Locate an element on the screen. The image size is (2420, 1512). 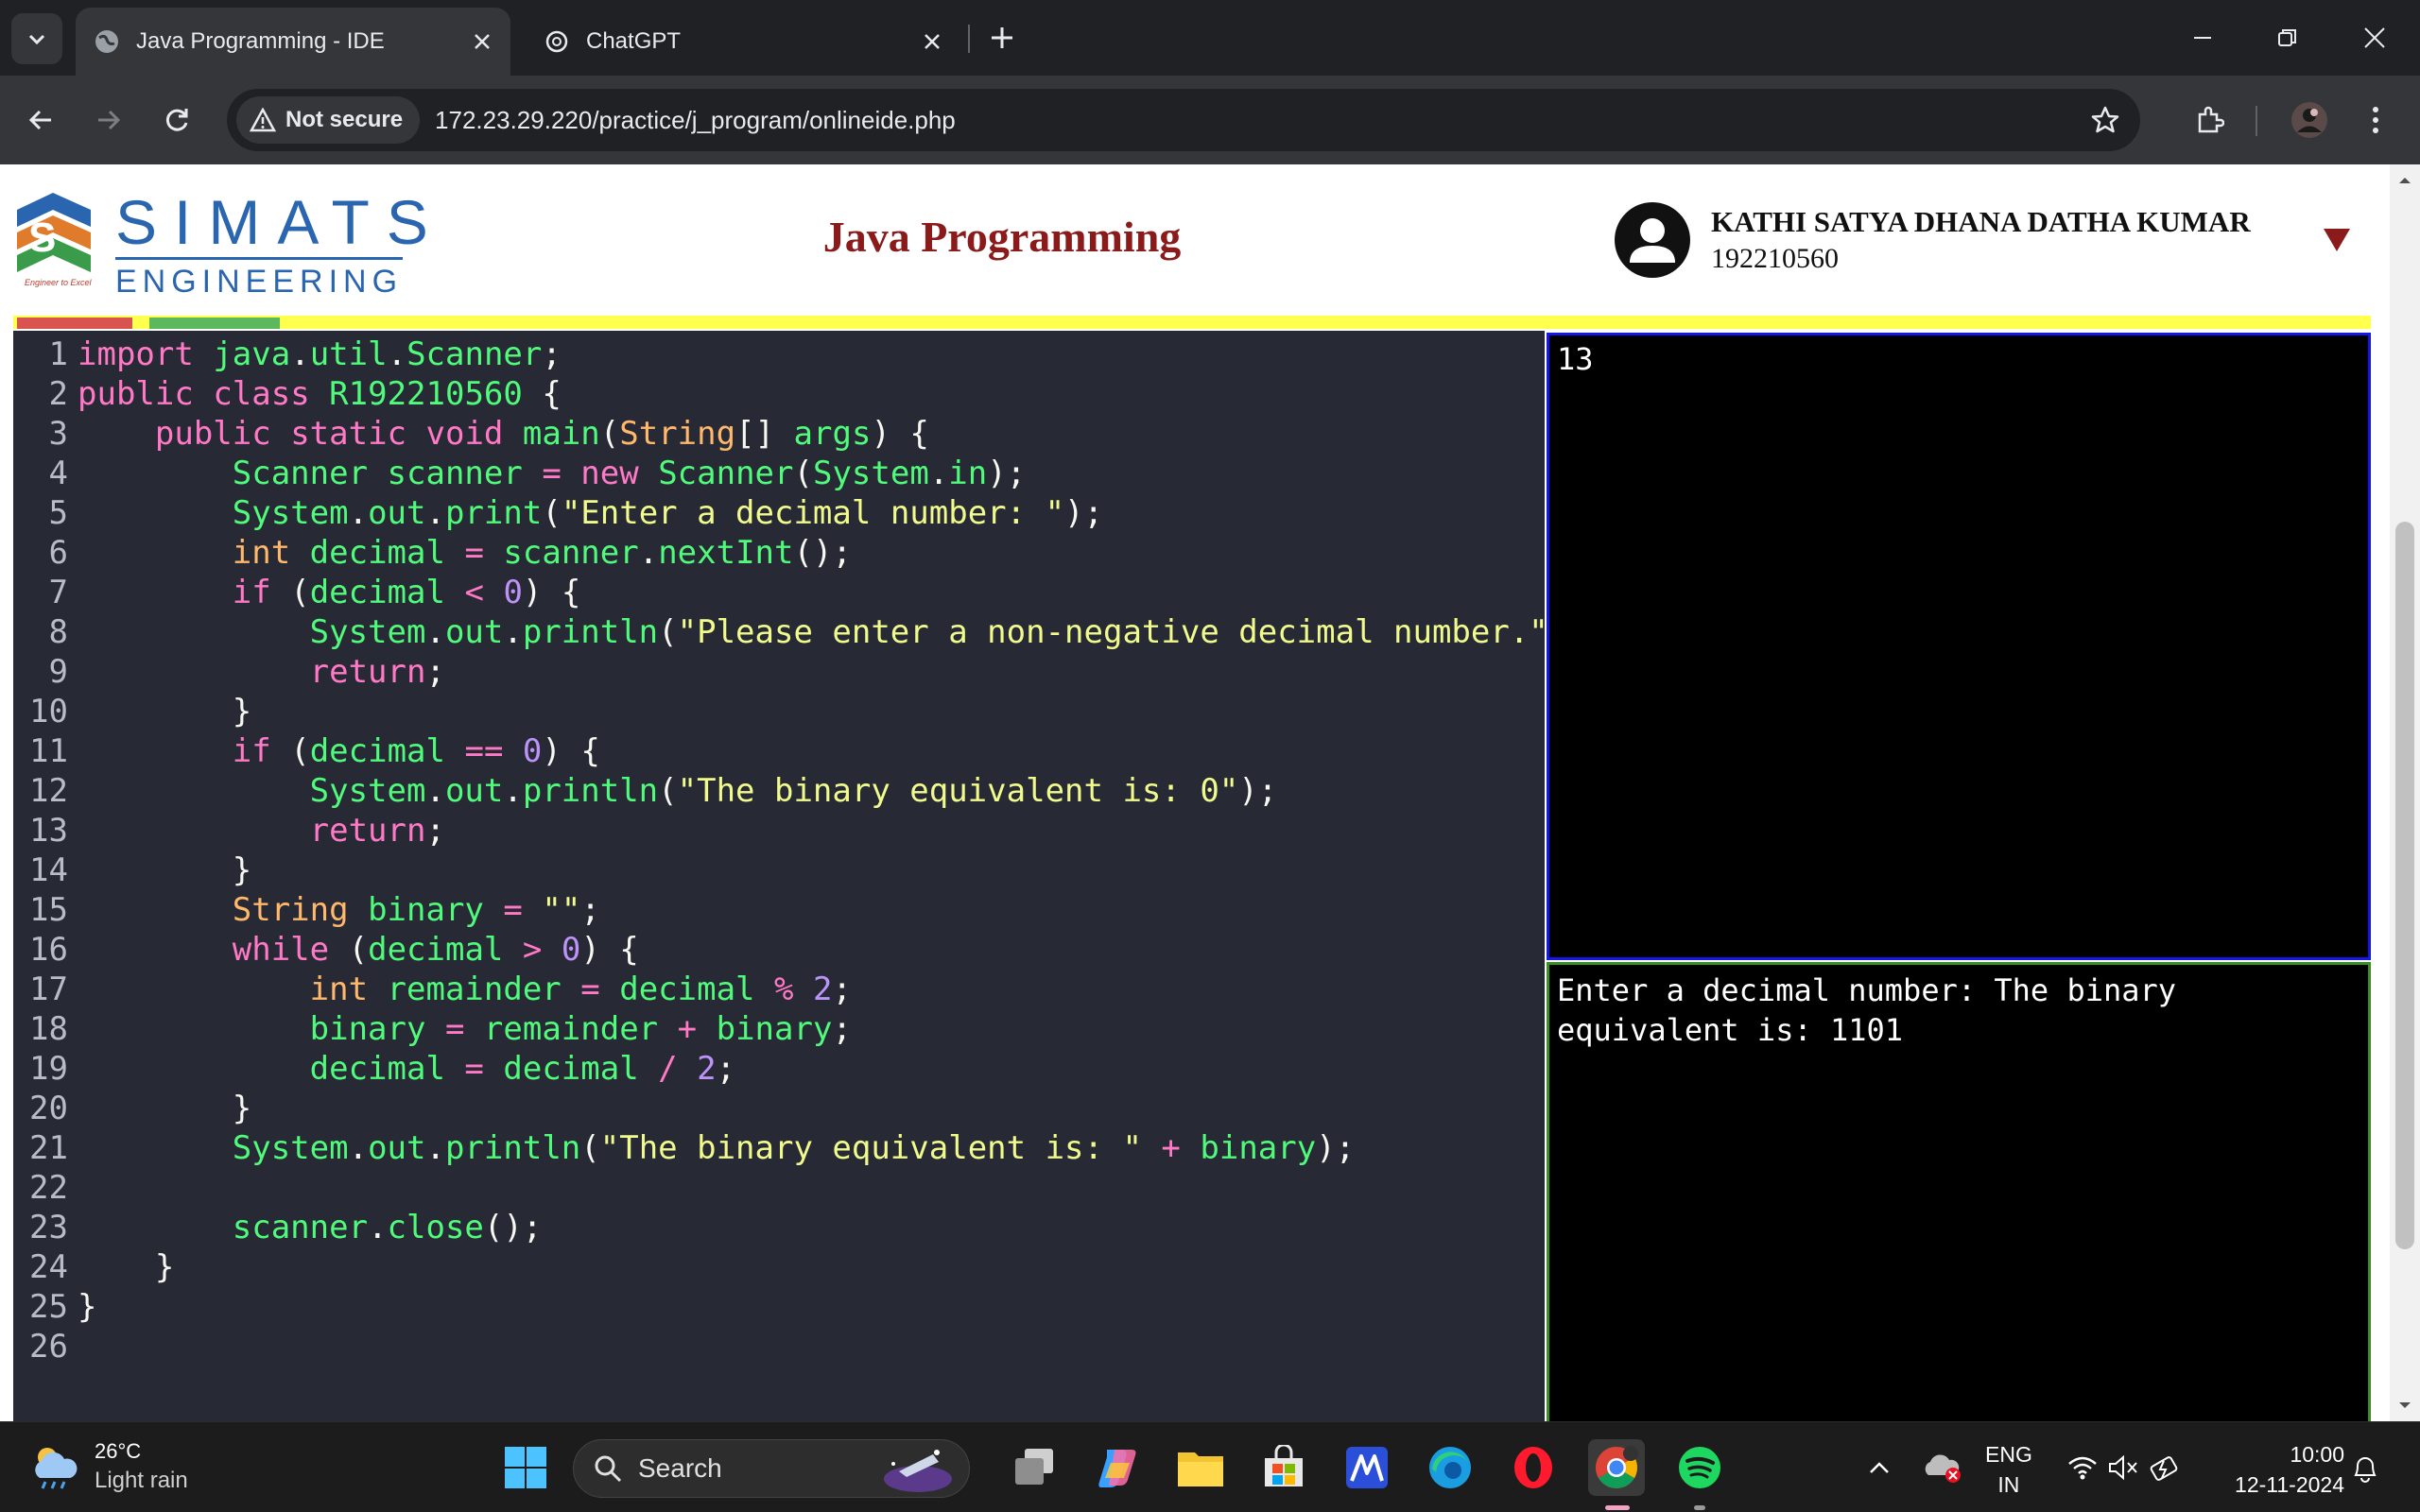
system-clock: 10:00 12-11-2024 is located at coordinates (2278, 1469).